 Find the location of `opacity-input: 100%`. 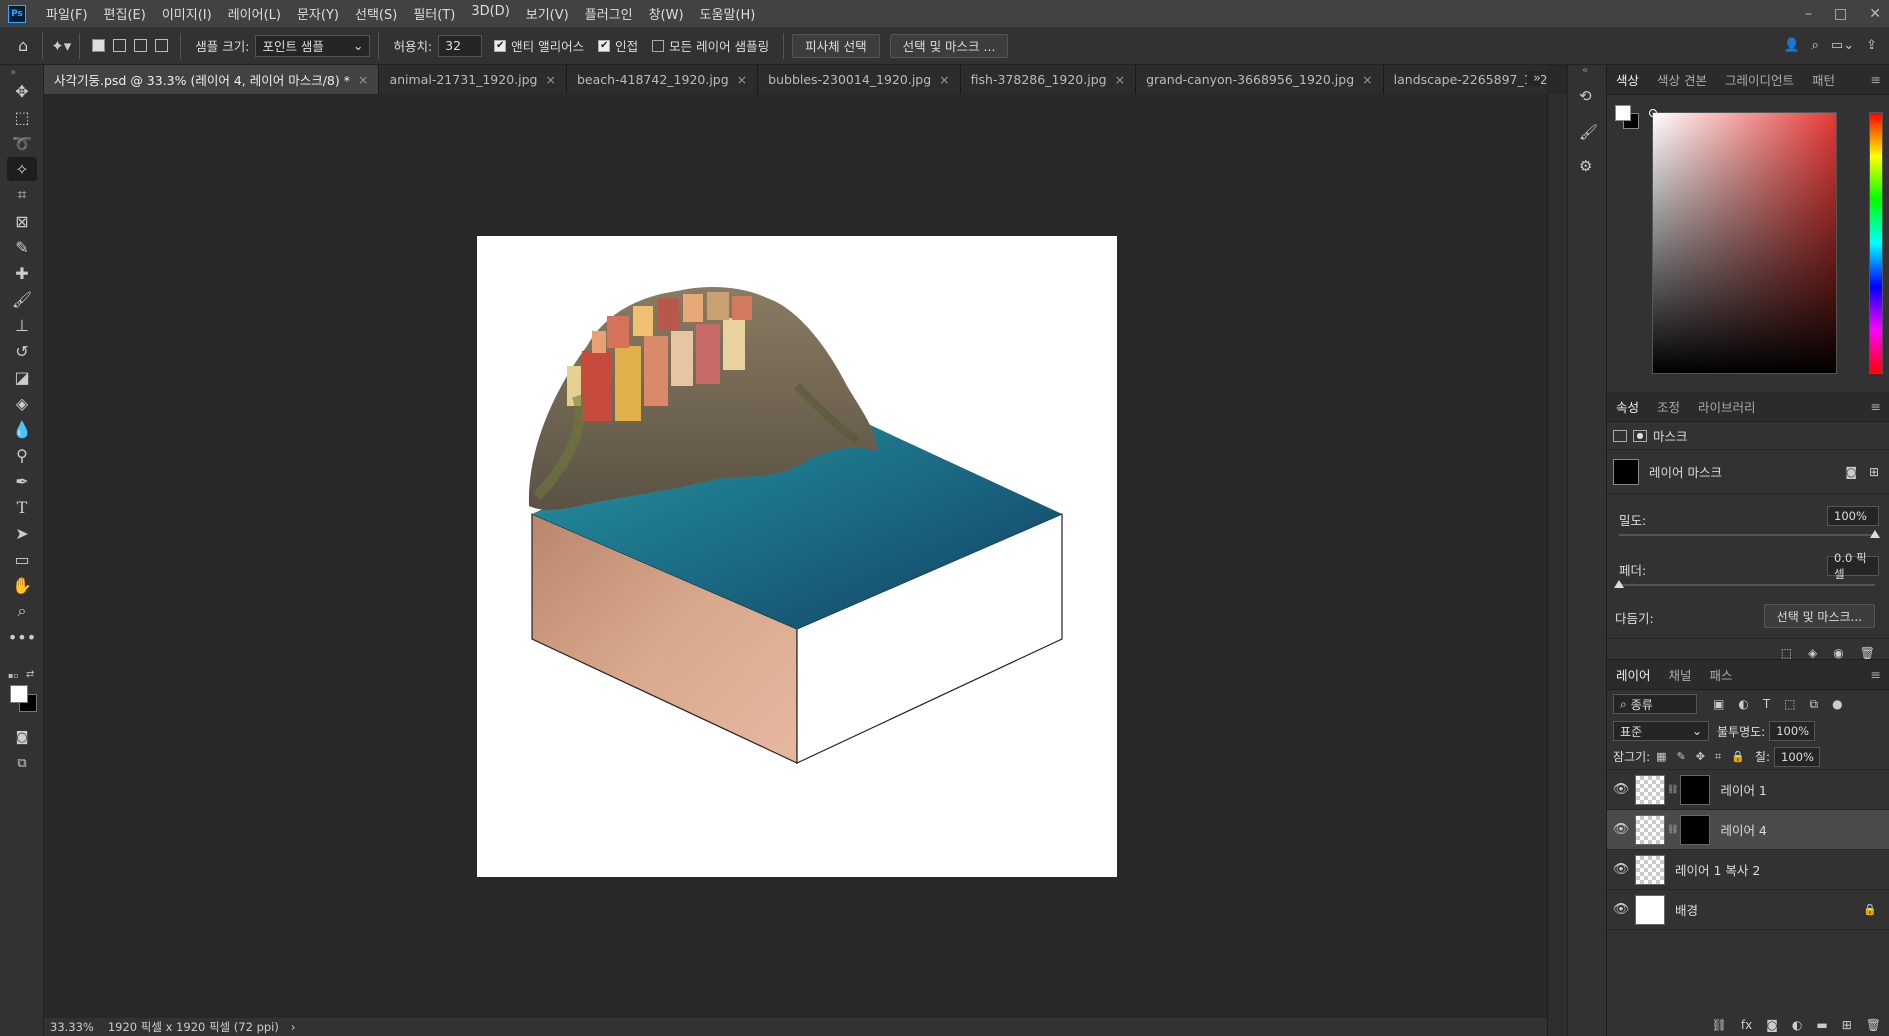

opacity-input: 100% is located at coordinates (1792, 731).